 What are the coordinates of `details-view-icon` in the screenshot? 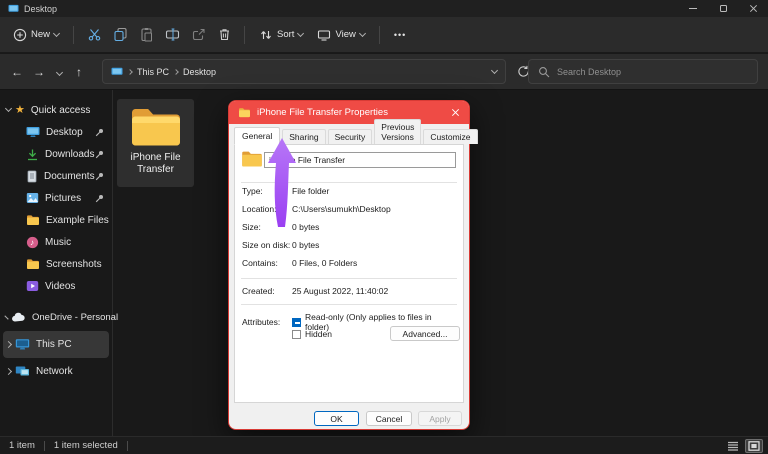 It's located at (733, 446).